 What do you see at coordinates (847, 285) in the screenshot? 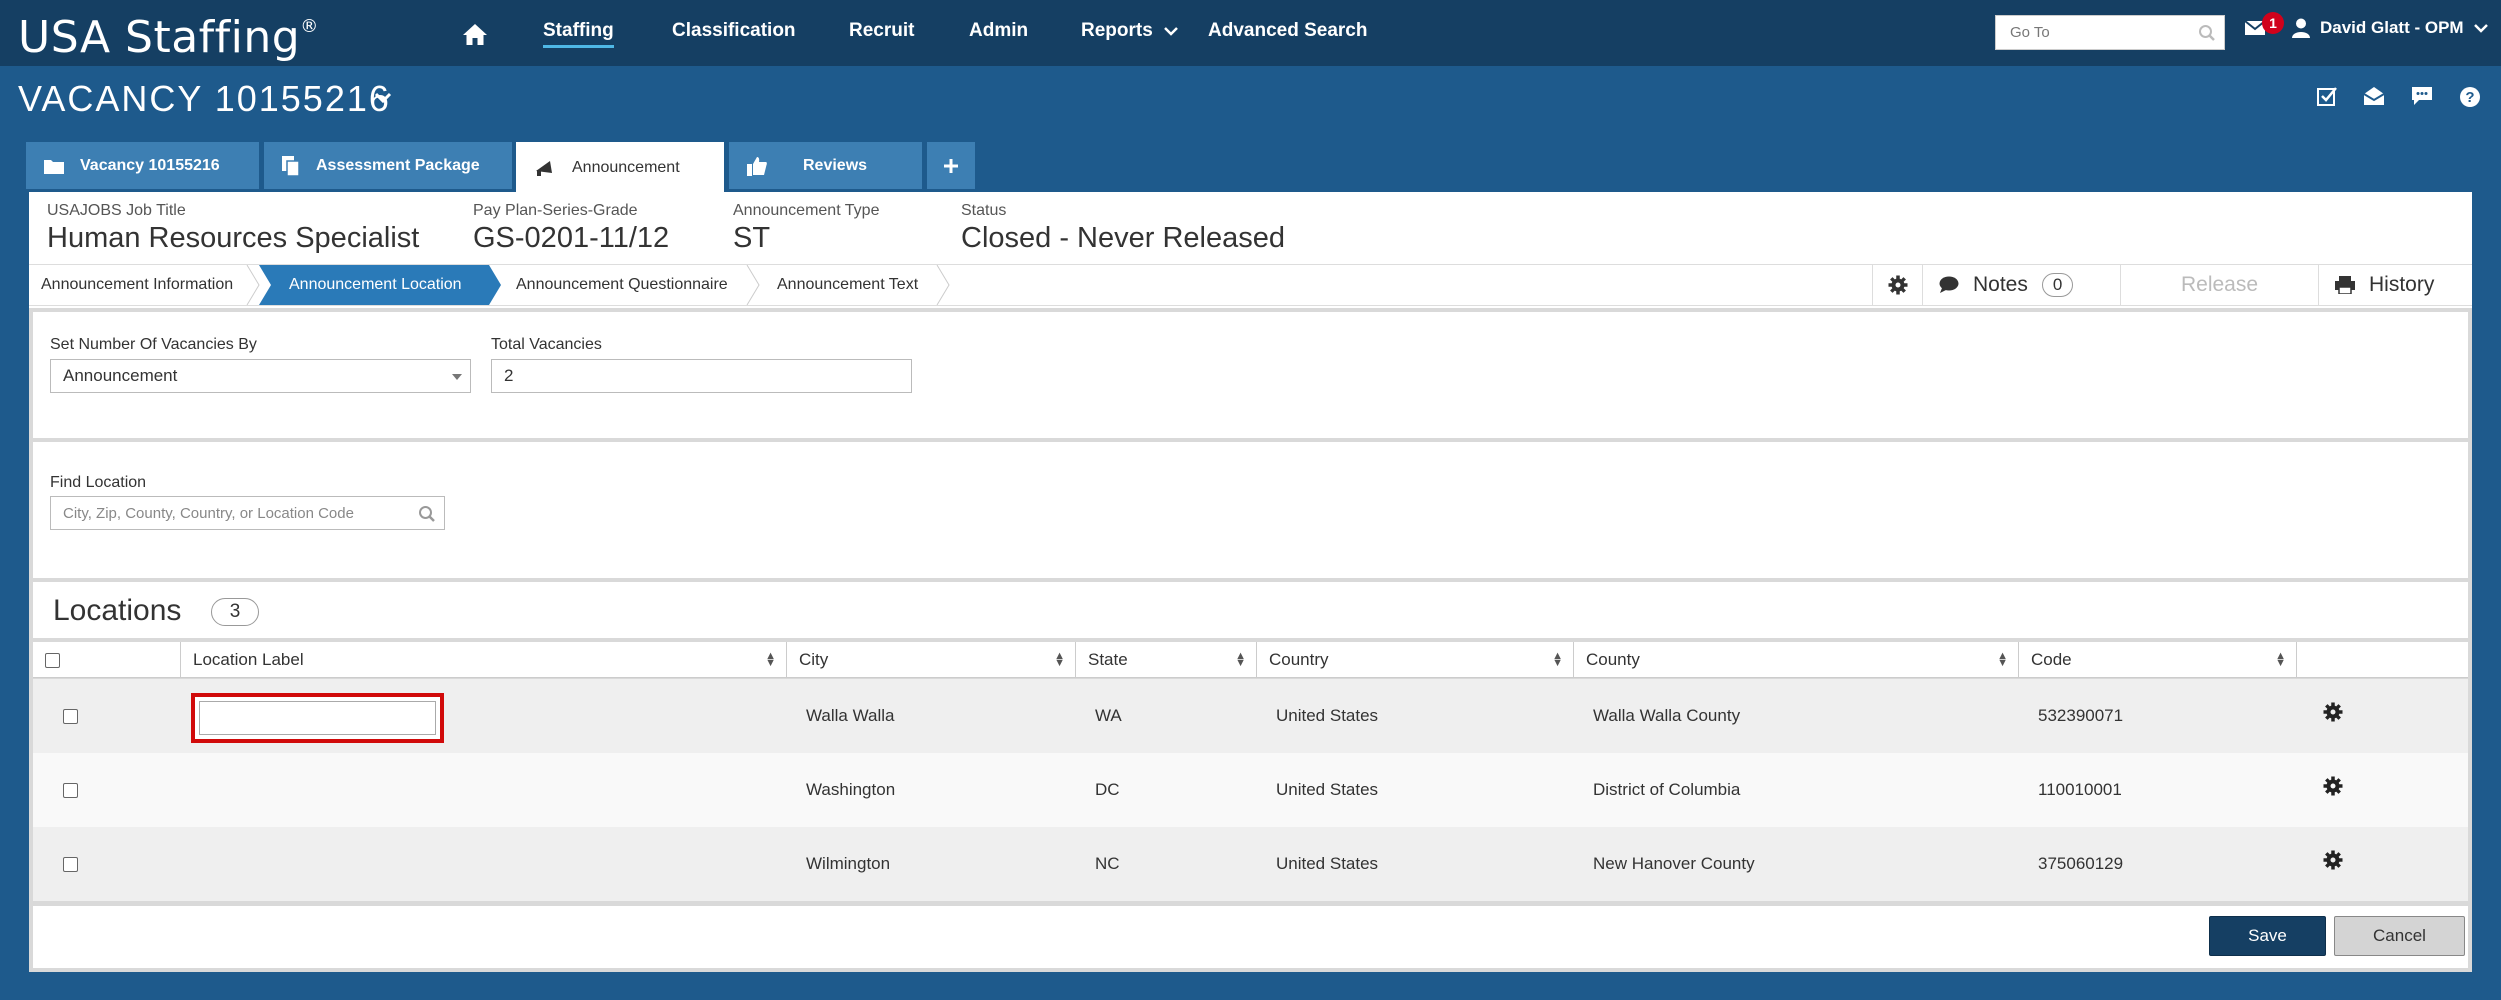
I see `step-announcement-text: Announcement Text` at bounding box center [847, 285].